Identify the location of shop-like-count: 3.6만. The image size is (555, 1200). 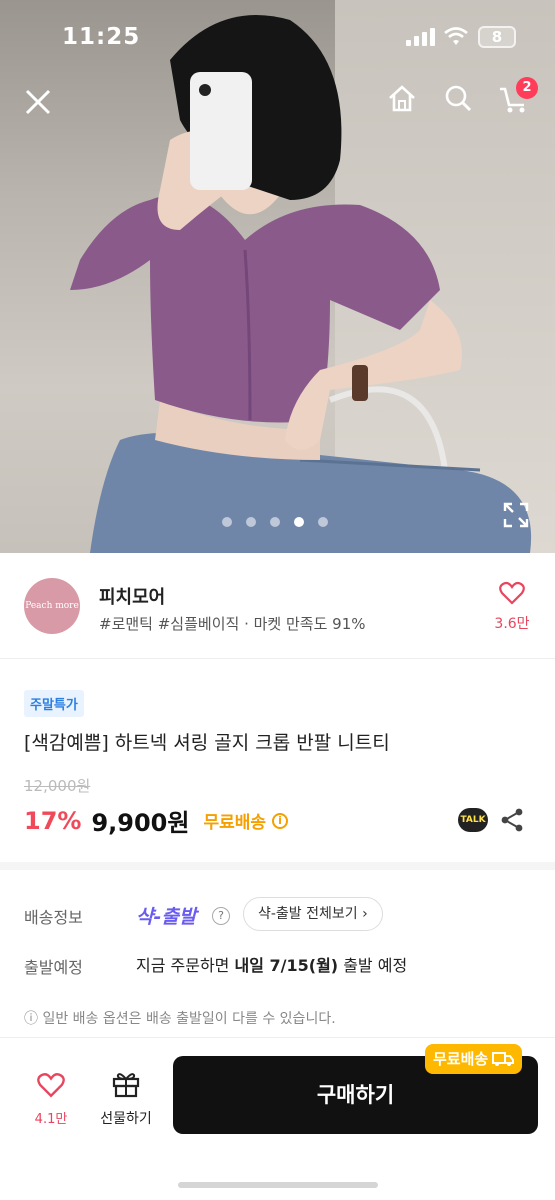
(512, 624).